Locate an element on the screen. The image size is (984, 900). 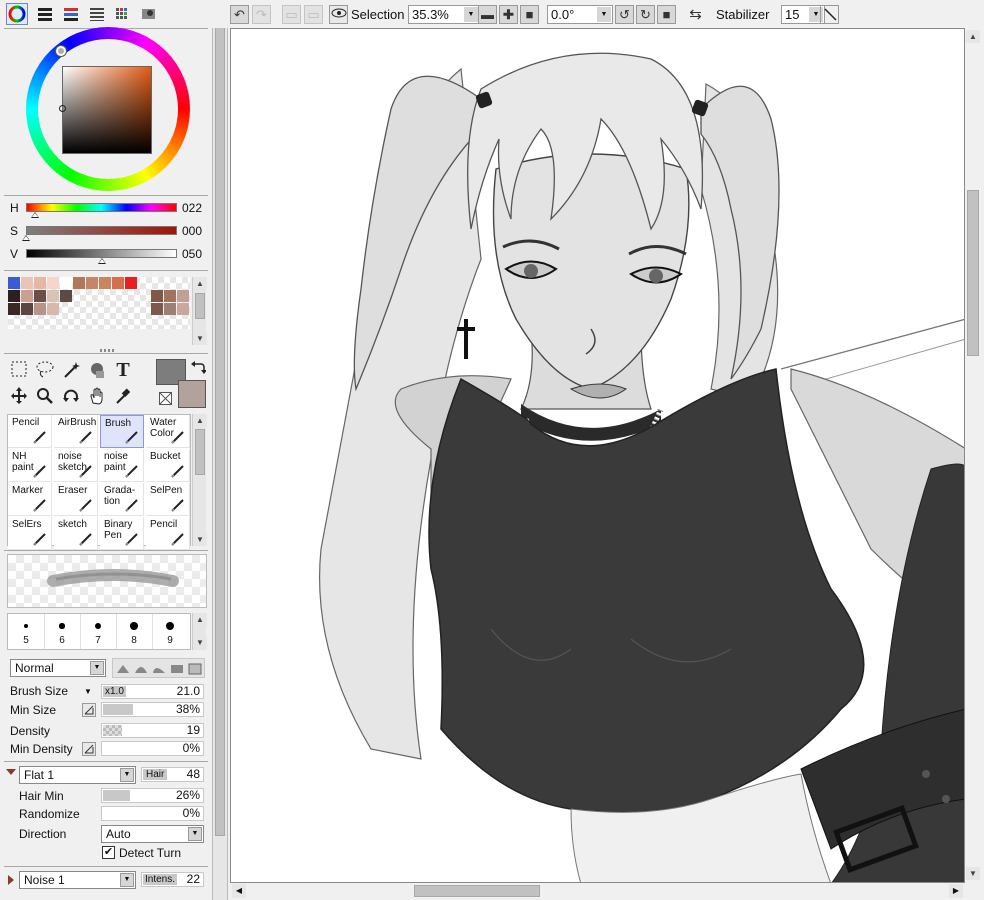
hue-slider-marker is located at coordinates (35, 215).